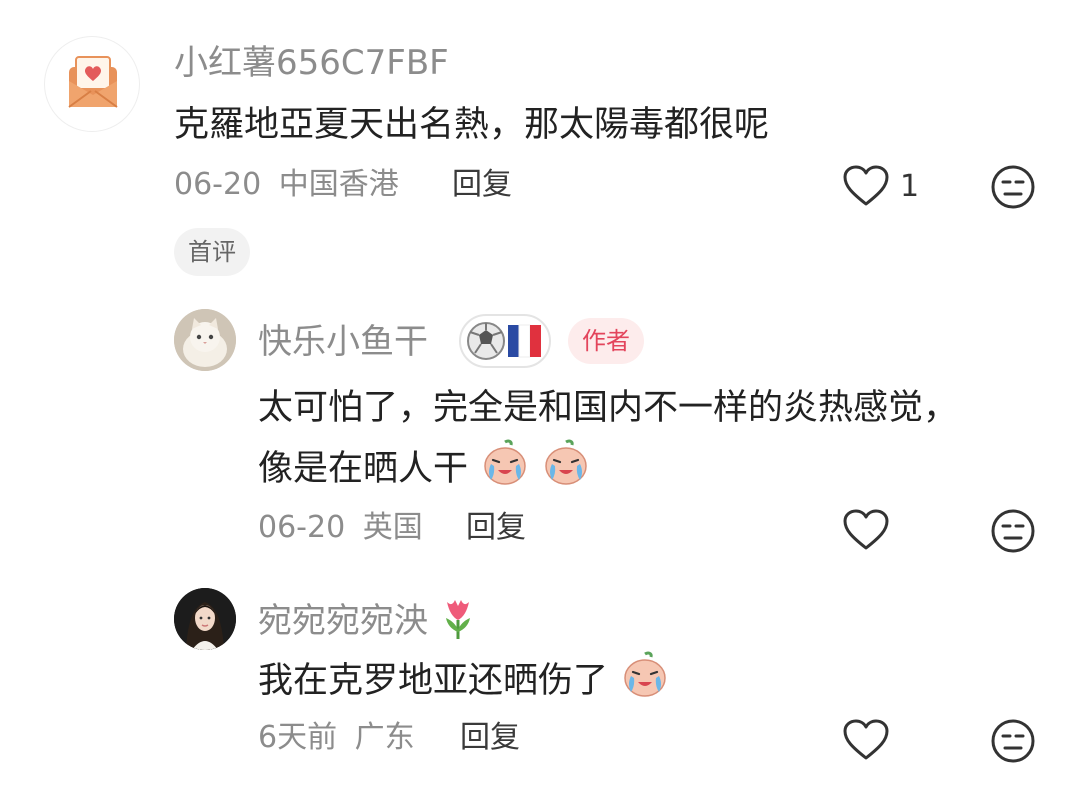 Image resolution: width=1080 pixels, height=793 pixels. I want to click on comment-username: 宛宛宛宛泱, so click(343, 621).